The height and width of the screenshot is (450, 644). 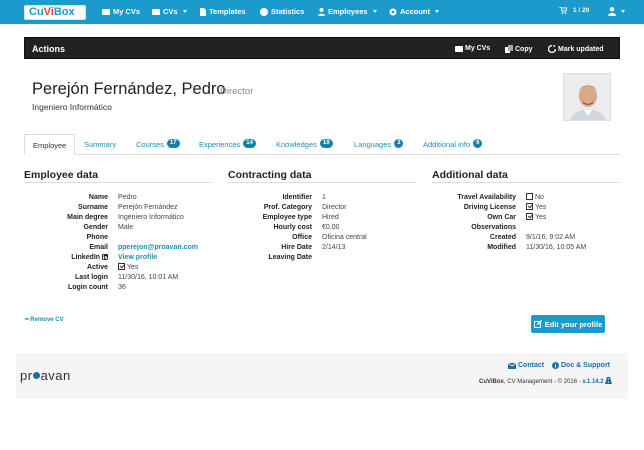 I want to click on logo-cu: Cu, so click(x=36, y=12).